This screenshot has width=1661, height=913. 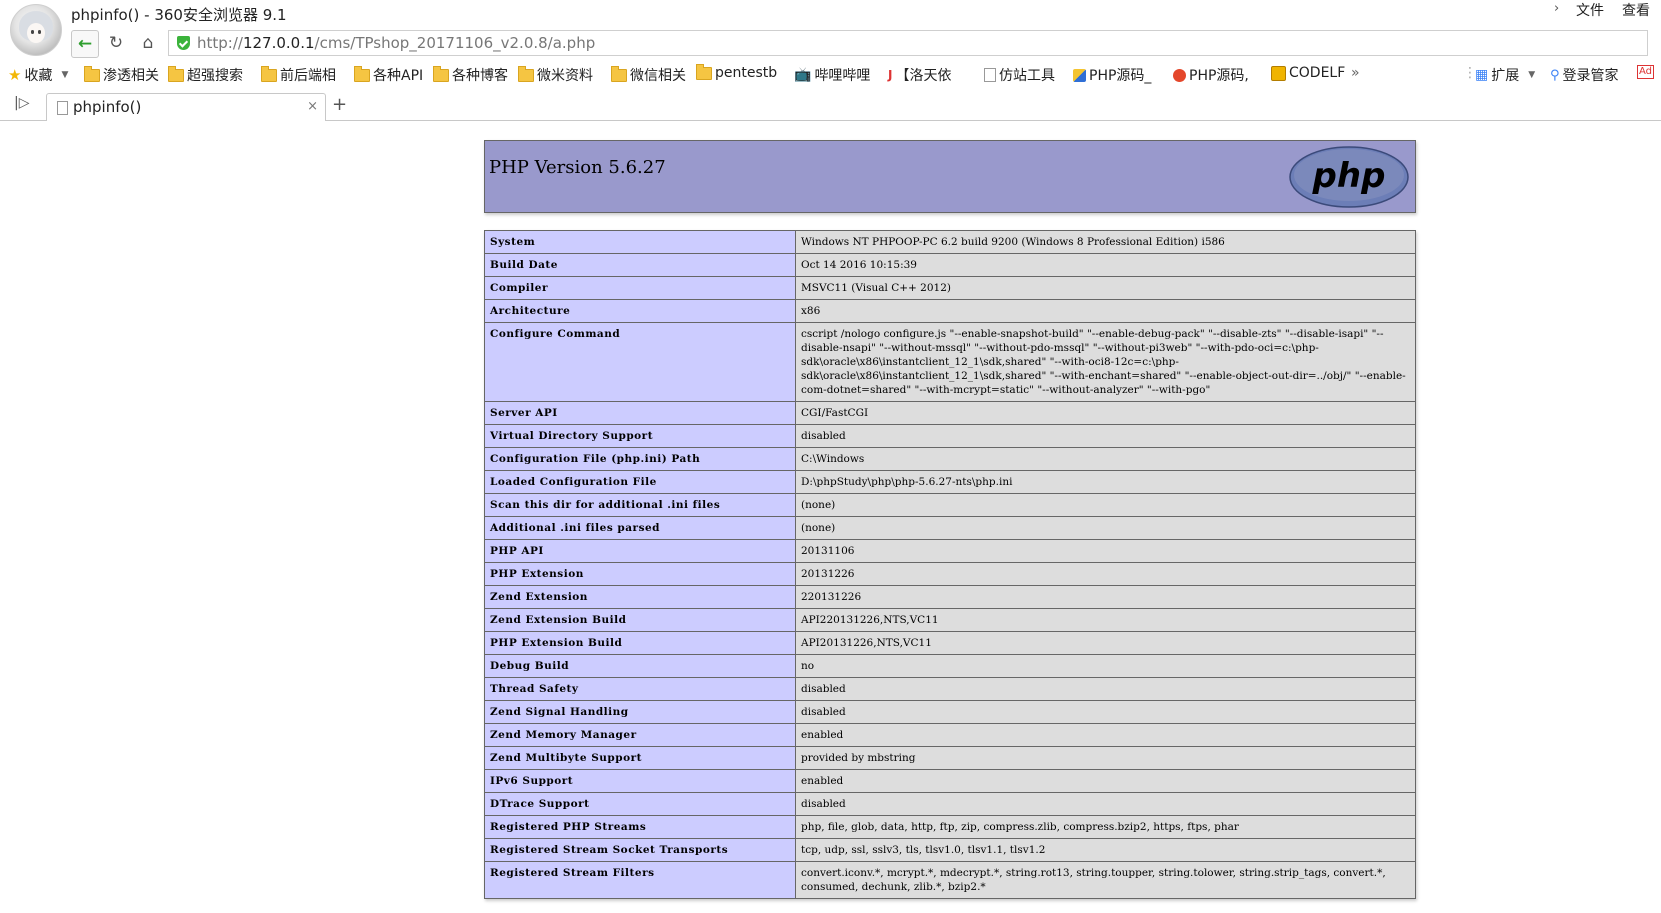 I want to click on bookmark-folder: 各种博客, so click(x=470, y=75).